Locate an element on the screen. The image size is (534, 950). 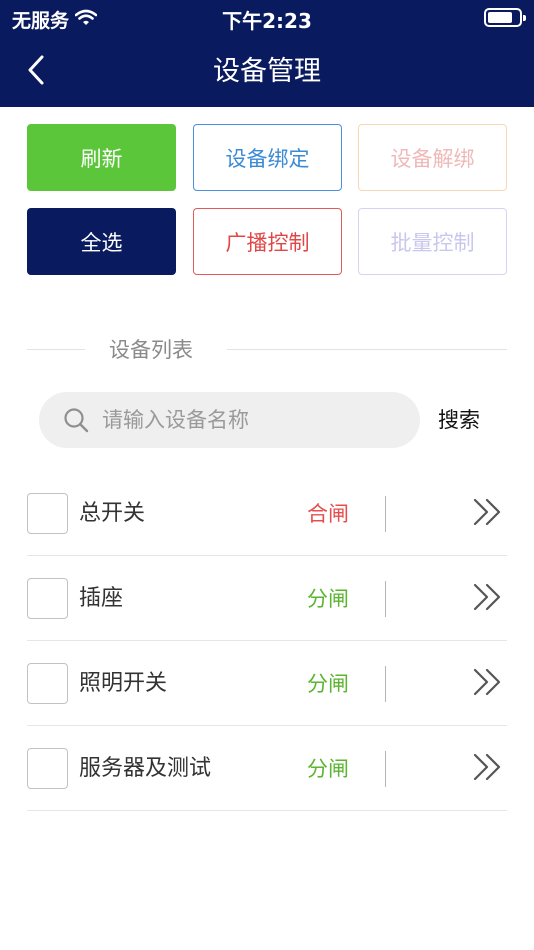
status-bar: 无服务 下午2:23 is located at coordinates (267, 18).